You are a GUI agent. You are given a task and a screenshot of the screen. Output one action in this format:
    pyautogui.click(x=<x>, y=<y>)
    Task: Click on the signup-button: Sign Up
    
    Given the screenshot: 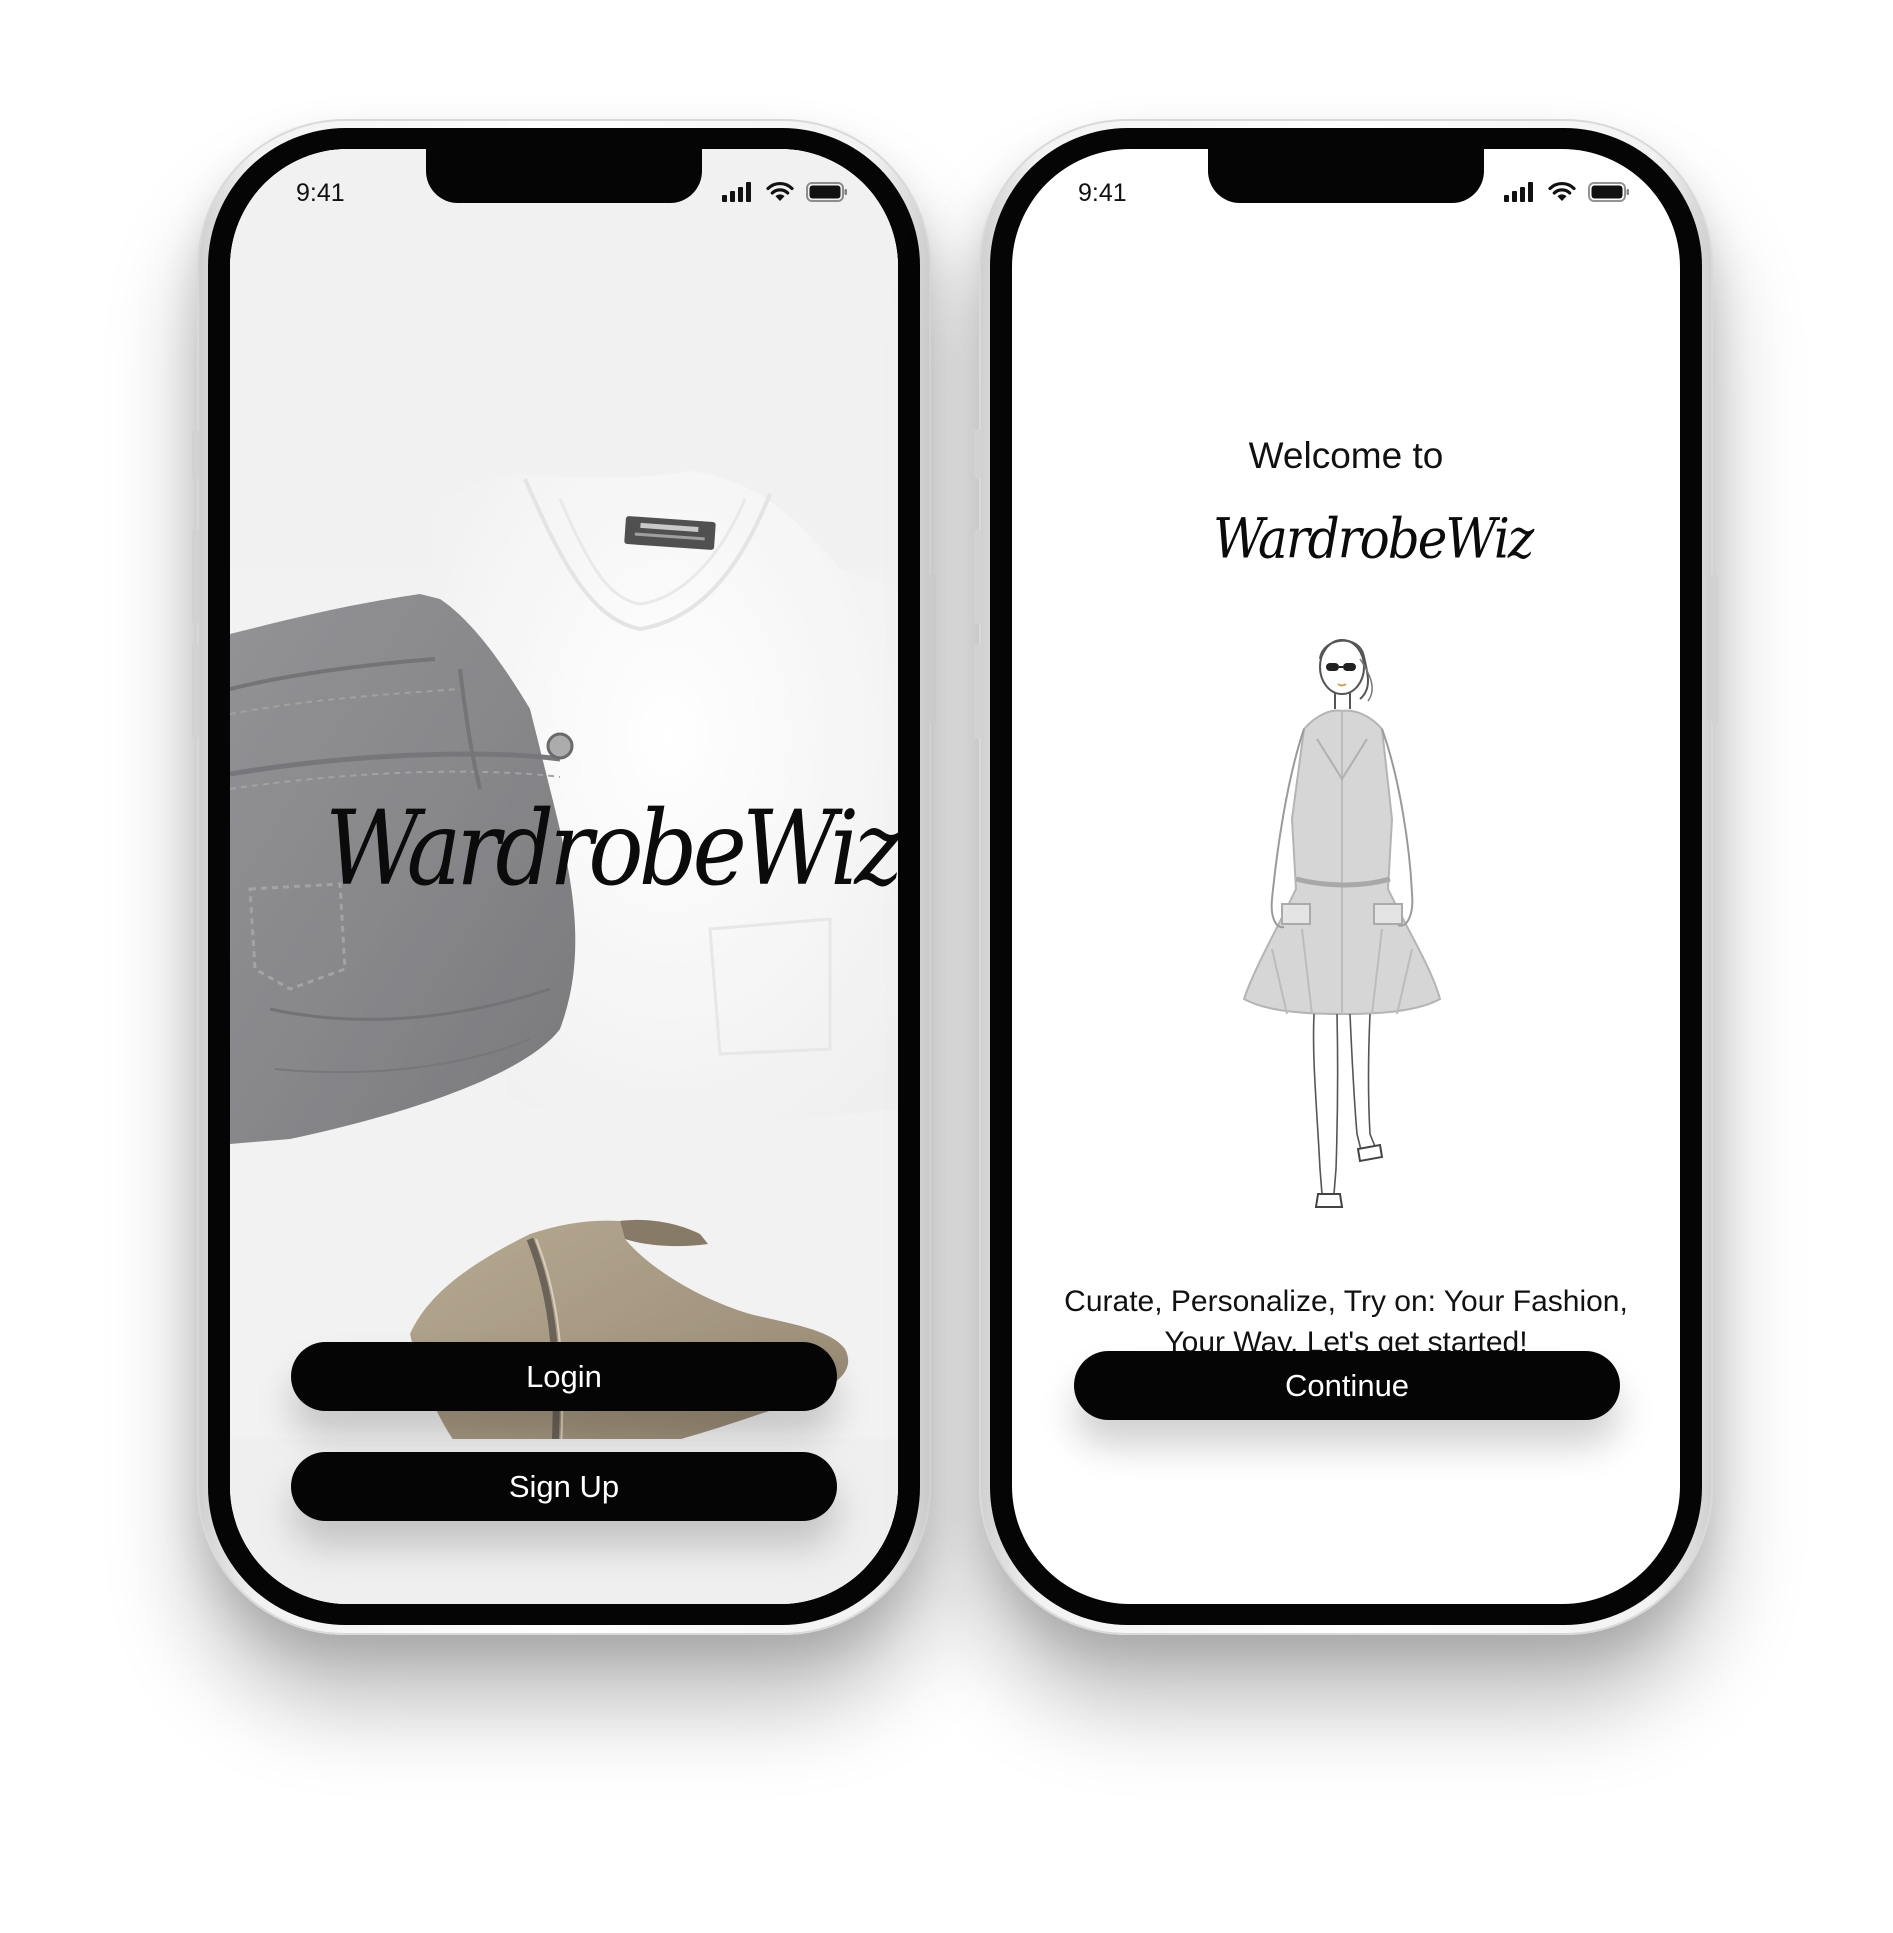 What is the action you would take?
    pyautogui.click(x=564, y=1486)
    